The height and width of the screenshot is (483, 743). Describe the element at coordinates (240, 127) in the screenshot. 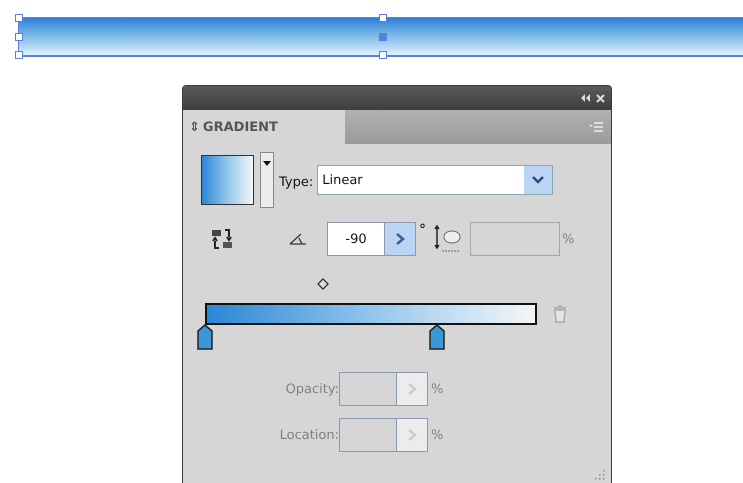

I see `panel-tab-title: GRADIENT` at that location.